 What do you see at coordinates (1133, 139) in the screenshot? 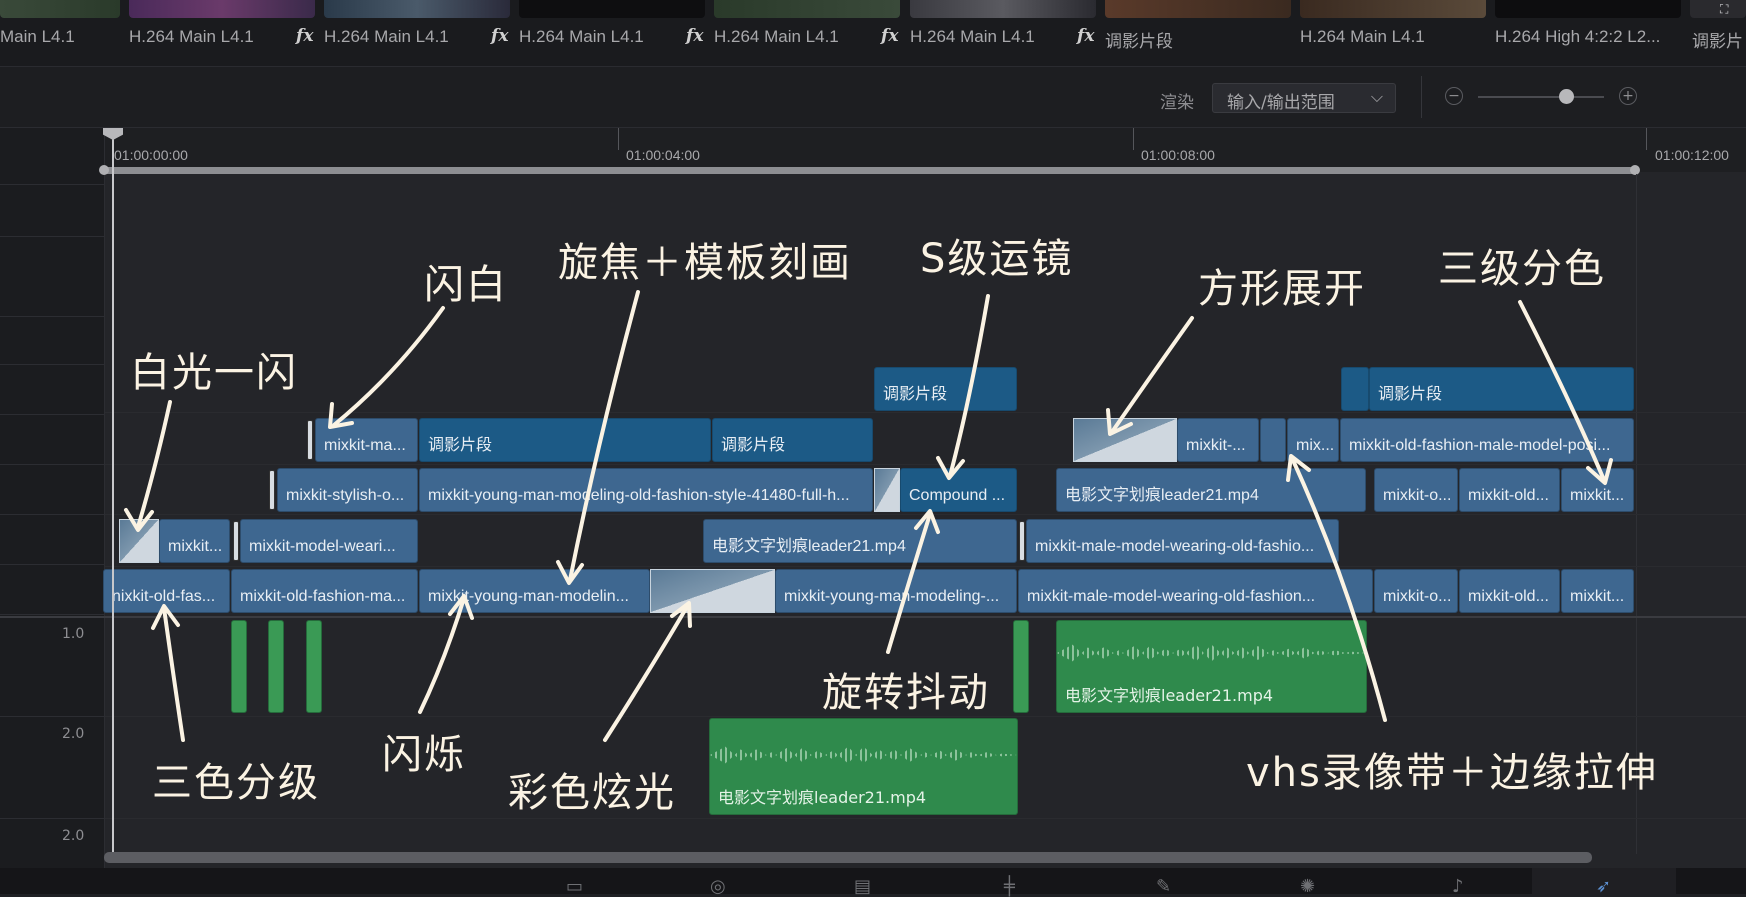
I see `ruler-tick` at bounding box center [1133, 139].